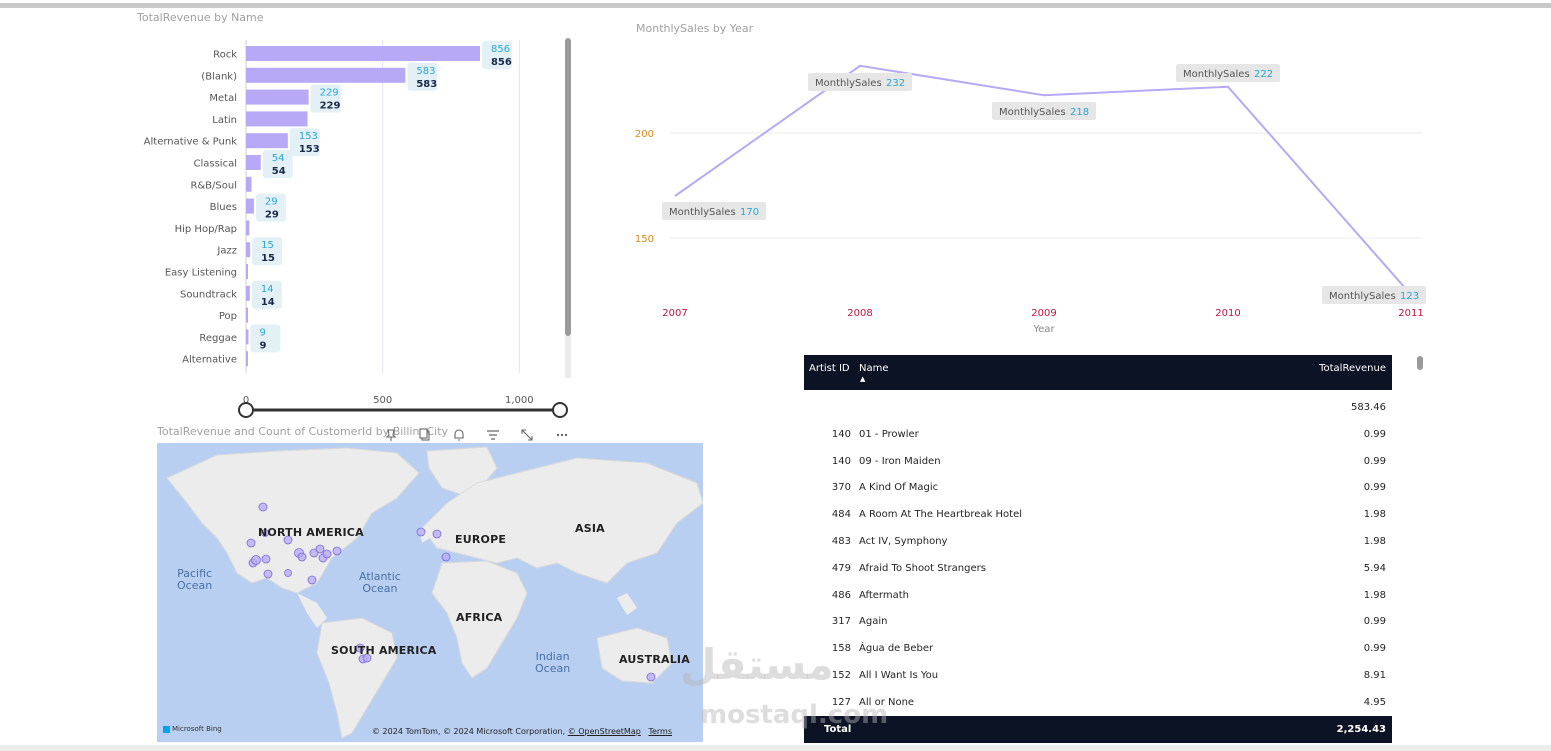  Describe the element at coordinates (1098, 676) in the screenshot. I see `table-row: 152 All I Want Is You 8.91` at that location.